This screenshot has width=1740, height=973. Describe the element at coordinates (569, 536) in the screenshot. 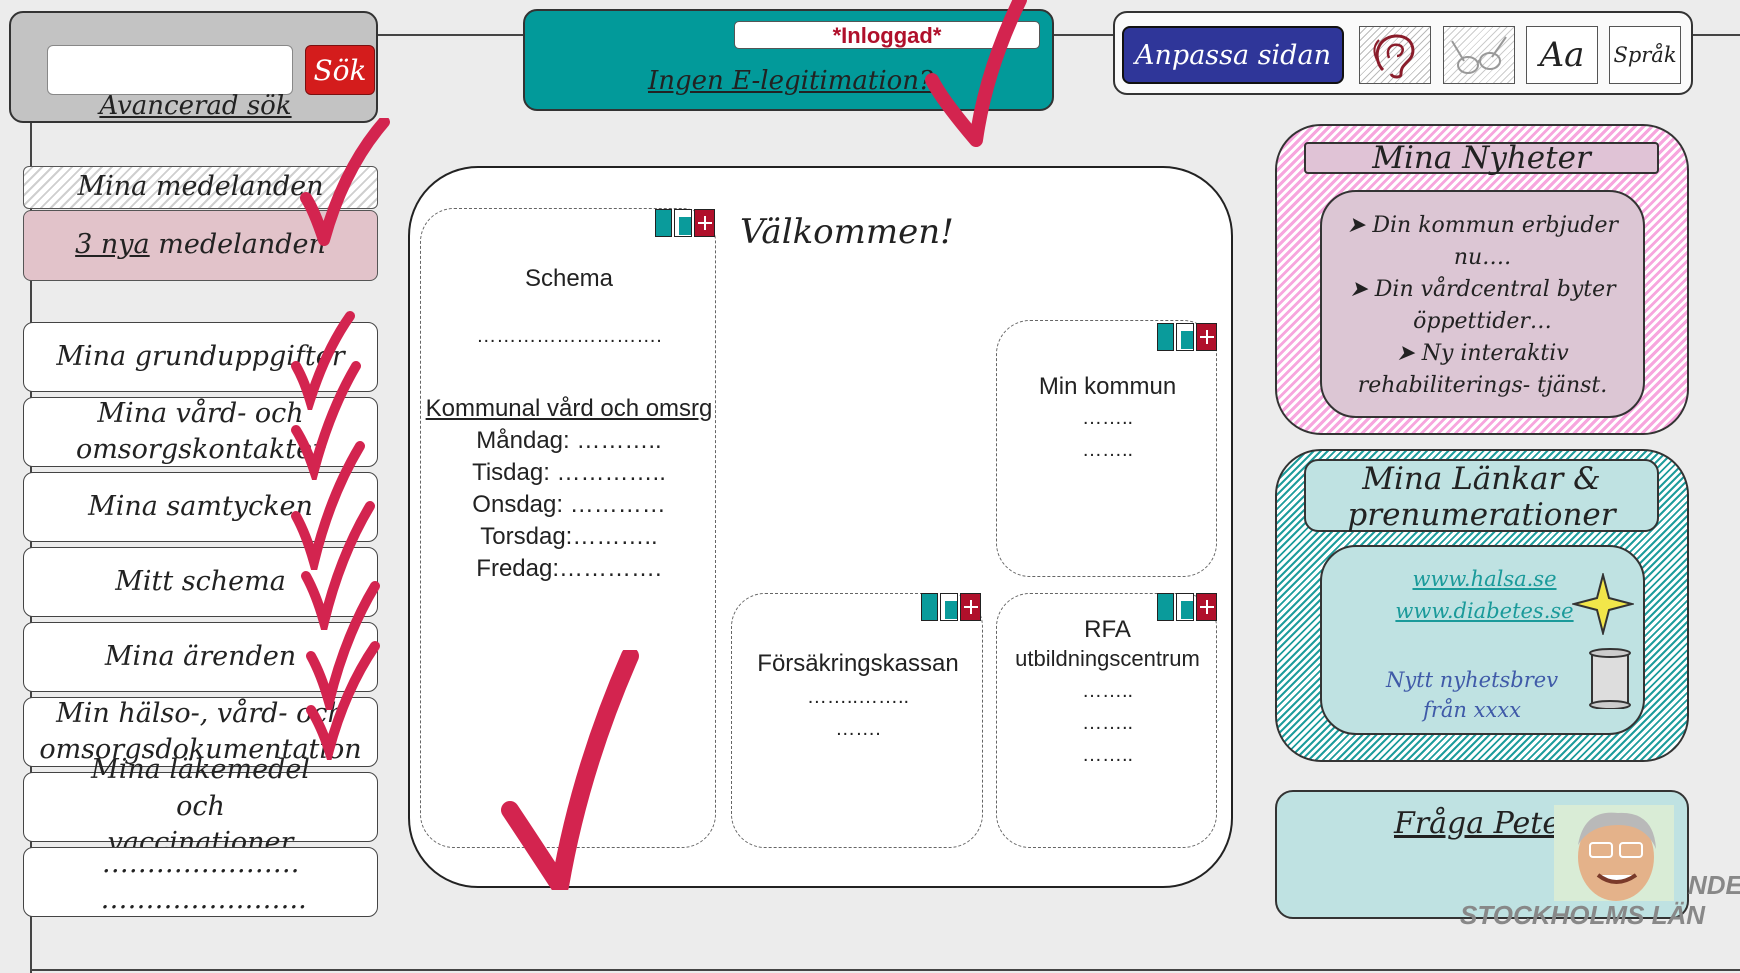

I see `day-row: Torsdag:………..` at that location.